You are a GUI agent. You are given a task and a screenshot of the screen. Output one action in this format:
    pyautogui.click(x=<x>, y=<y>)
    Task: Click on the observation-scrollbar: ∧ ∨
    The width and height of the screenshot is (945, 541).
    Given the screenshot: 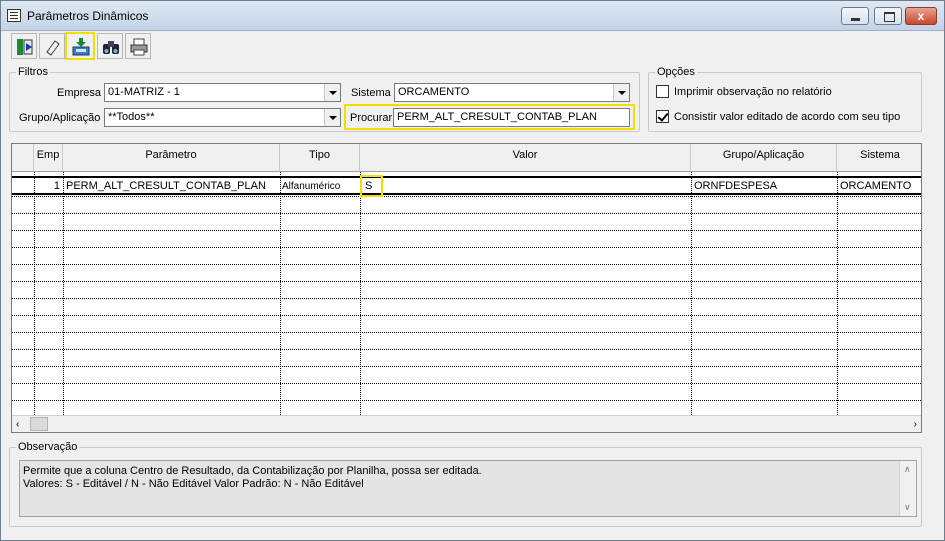 What is the action you would take?
    pyautogui.click(x=907, y=488)
    